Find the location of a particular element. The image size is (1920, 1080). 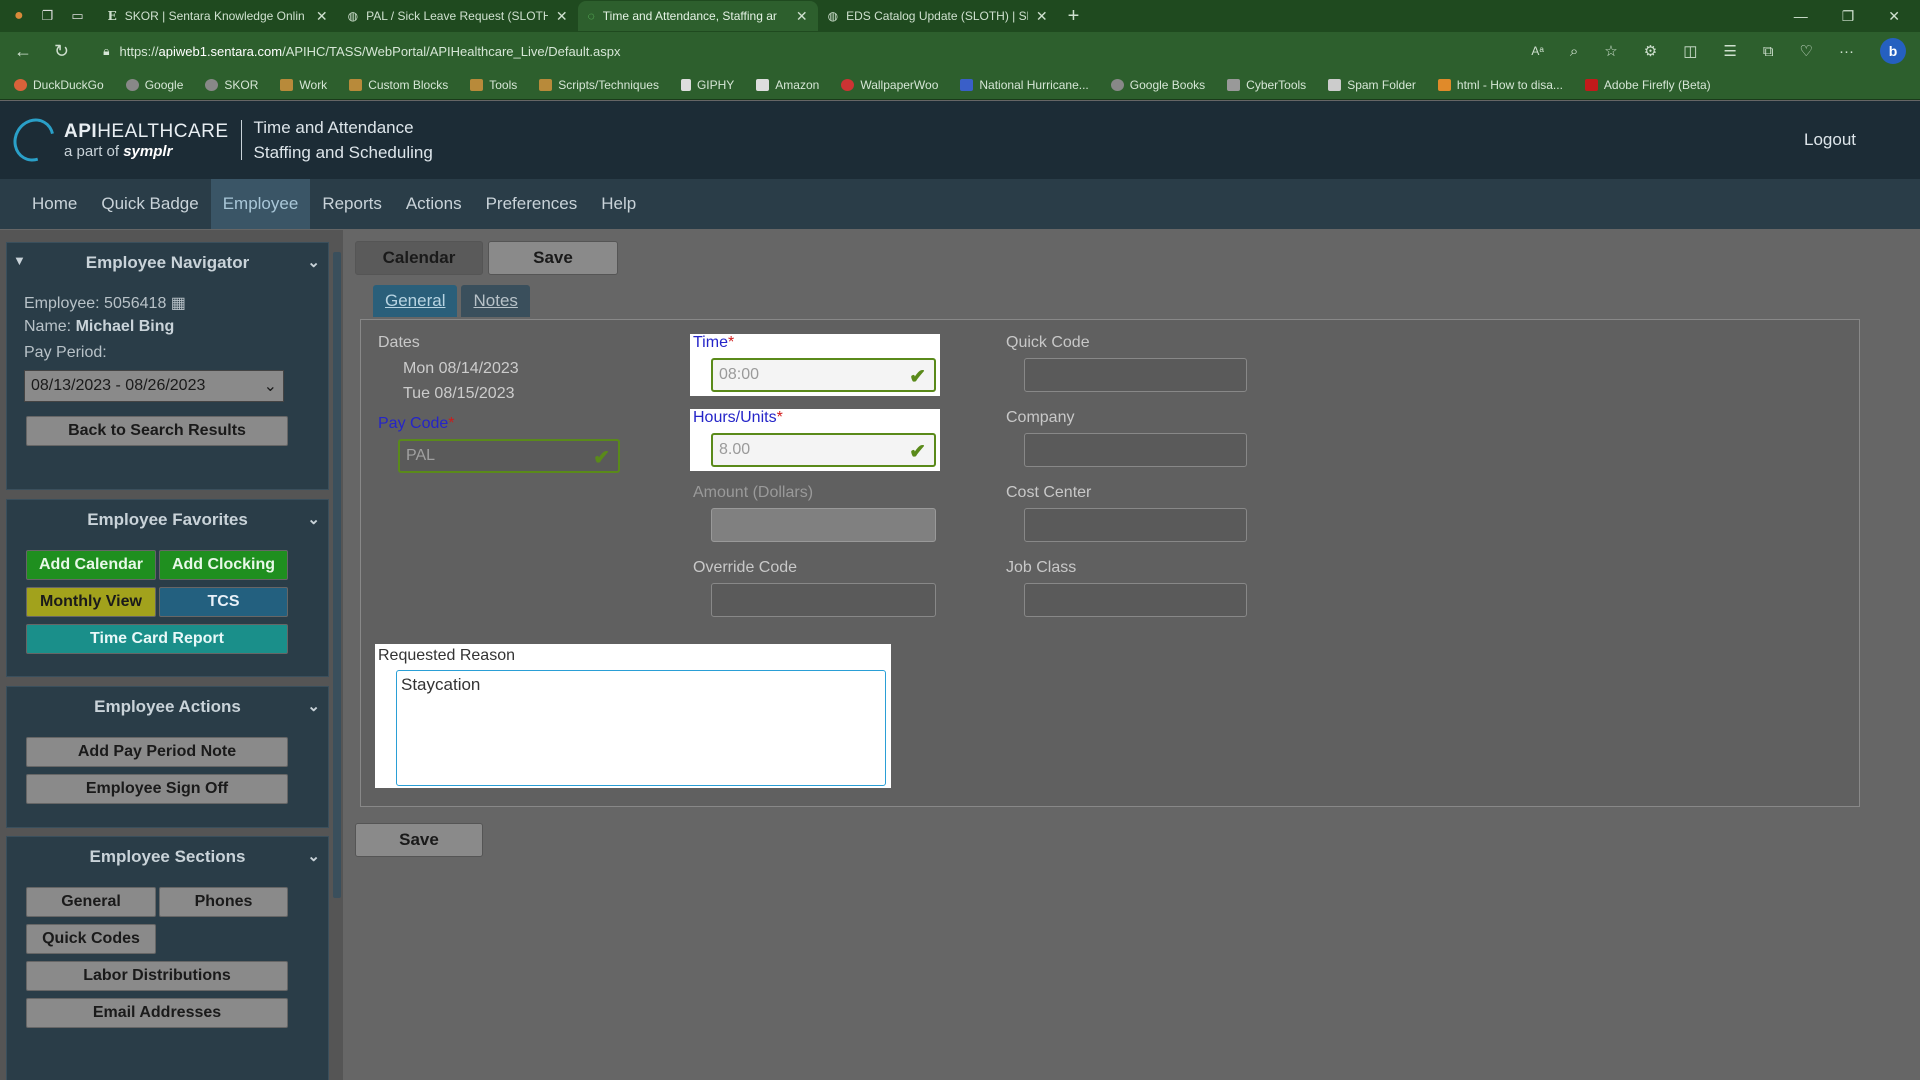

nav-employee: Employee is located at coordinates (260, 204).